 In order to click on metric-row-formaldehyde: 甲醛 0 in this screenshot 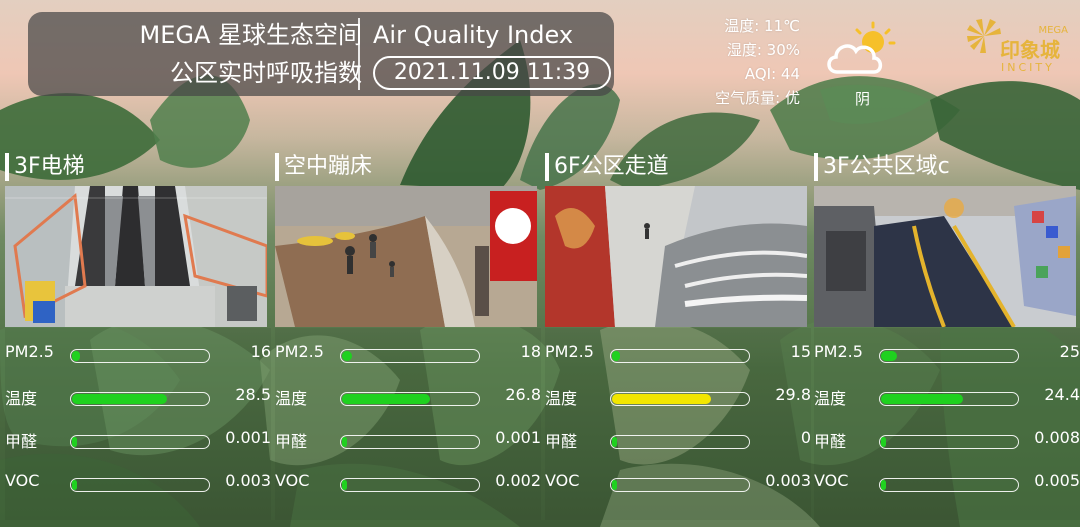, I will do `click(678, 439)`.